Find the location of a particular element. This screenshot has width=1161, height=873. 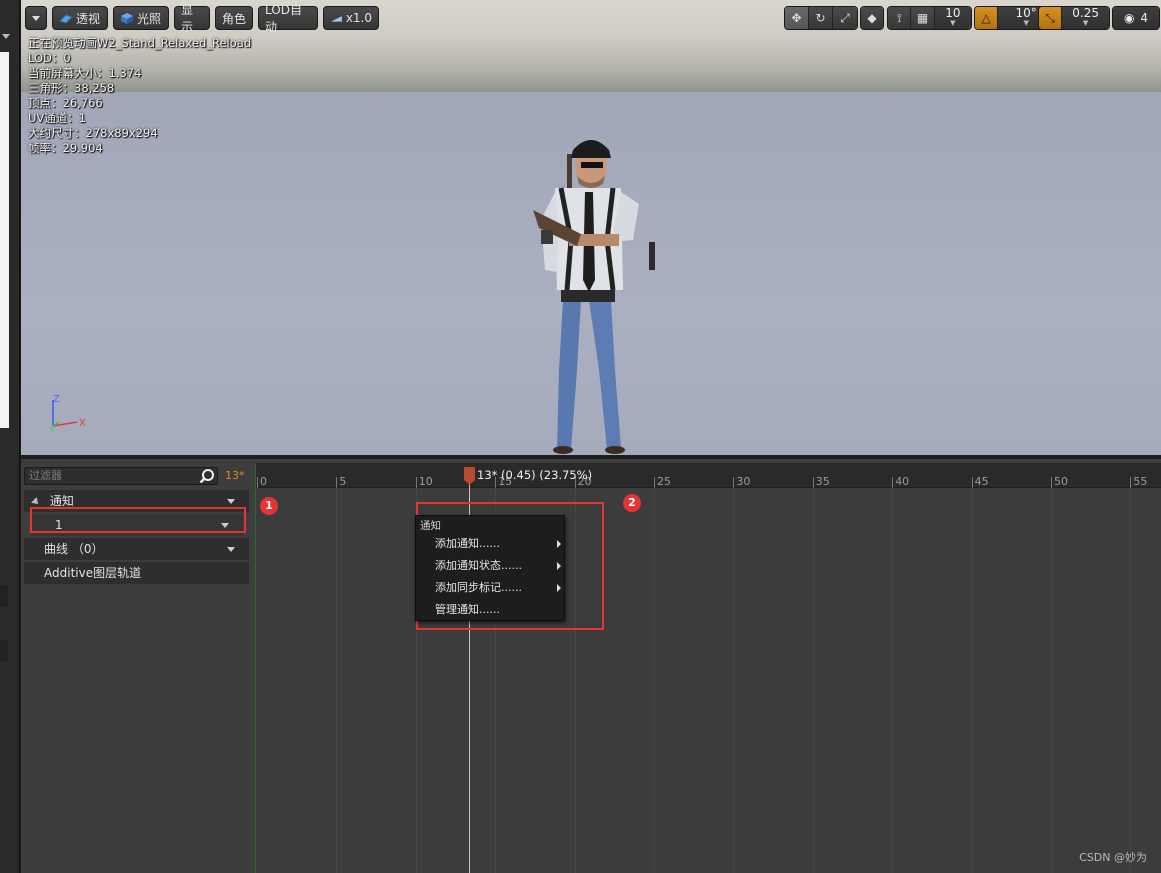

surface-snap-icon: ⟟ is located at coordinates (899, 17).